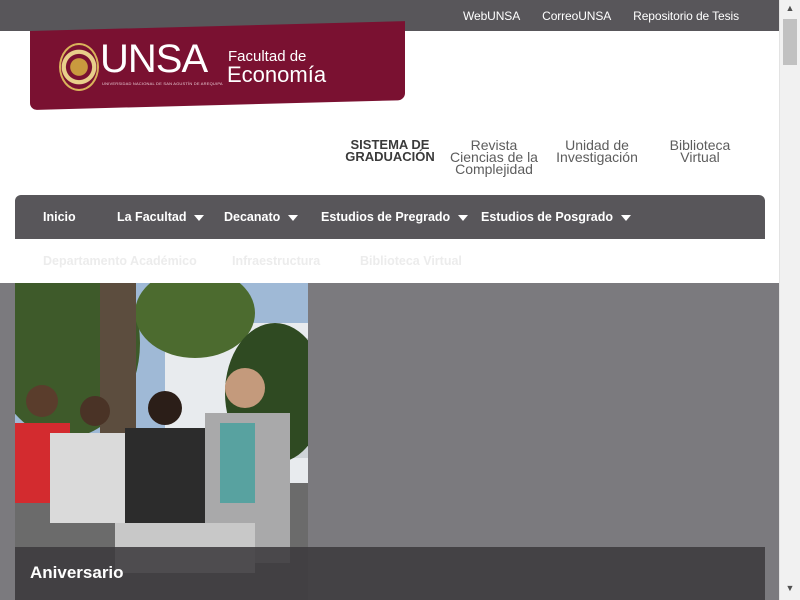 Image resolution: width=800 pixels, height=600 pixels. What do you see at coordinates (700, 157) in the screenshot?
I see `secnav-label-line: Virtual` at bounding box center [700, 157].